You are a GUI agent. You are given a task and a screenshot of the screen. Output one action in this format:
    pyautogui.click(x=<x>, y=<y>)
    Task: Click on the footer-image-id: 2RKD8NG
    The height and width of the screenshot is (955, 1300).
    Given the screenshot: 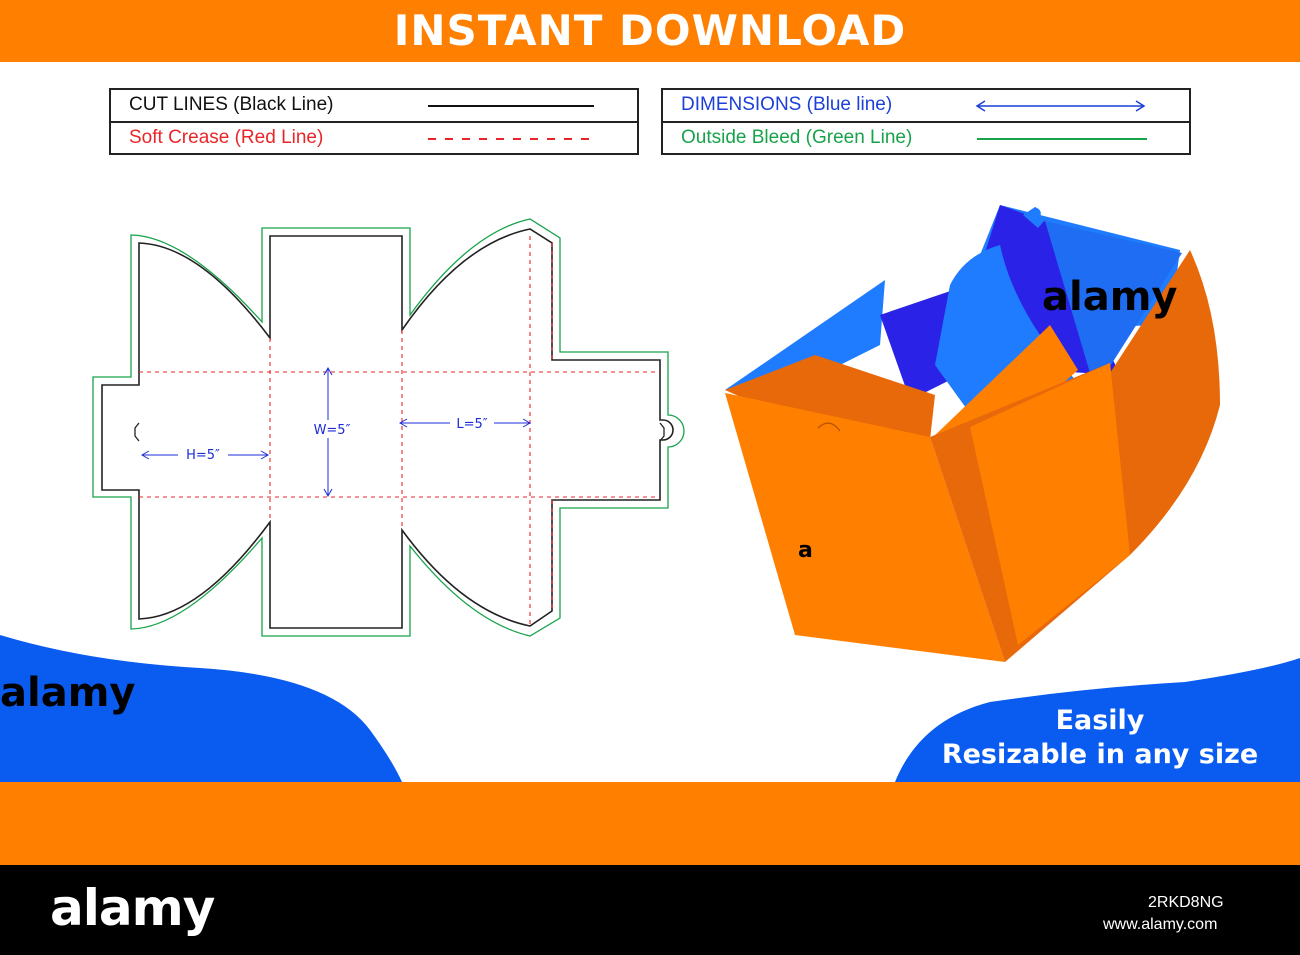 What is the action you would take?
    pyautogui.click(x=1186, y=902)
    